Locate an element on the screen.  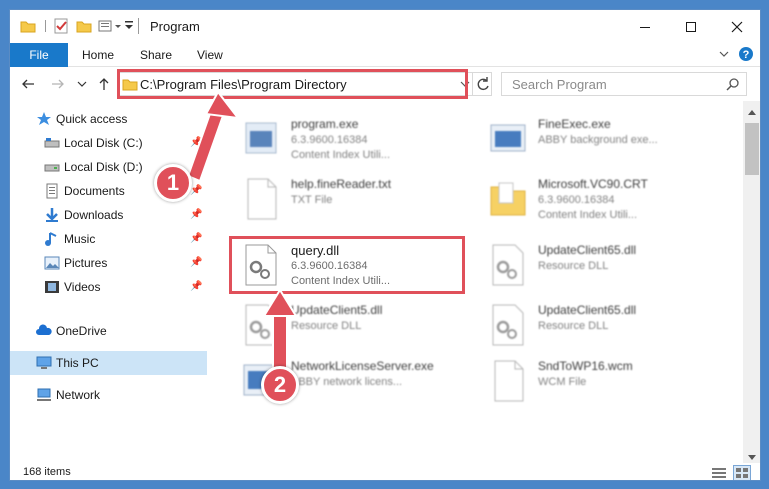
recent-locations-button is located at coordinates (82, 84).